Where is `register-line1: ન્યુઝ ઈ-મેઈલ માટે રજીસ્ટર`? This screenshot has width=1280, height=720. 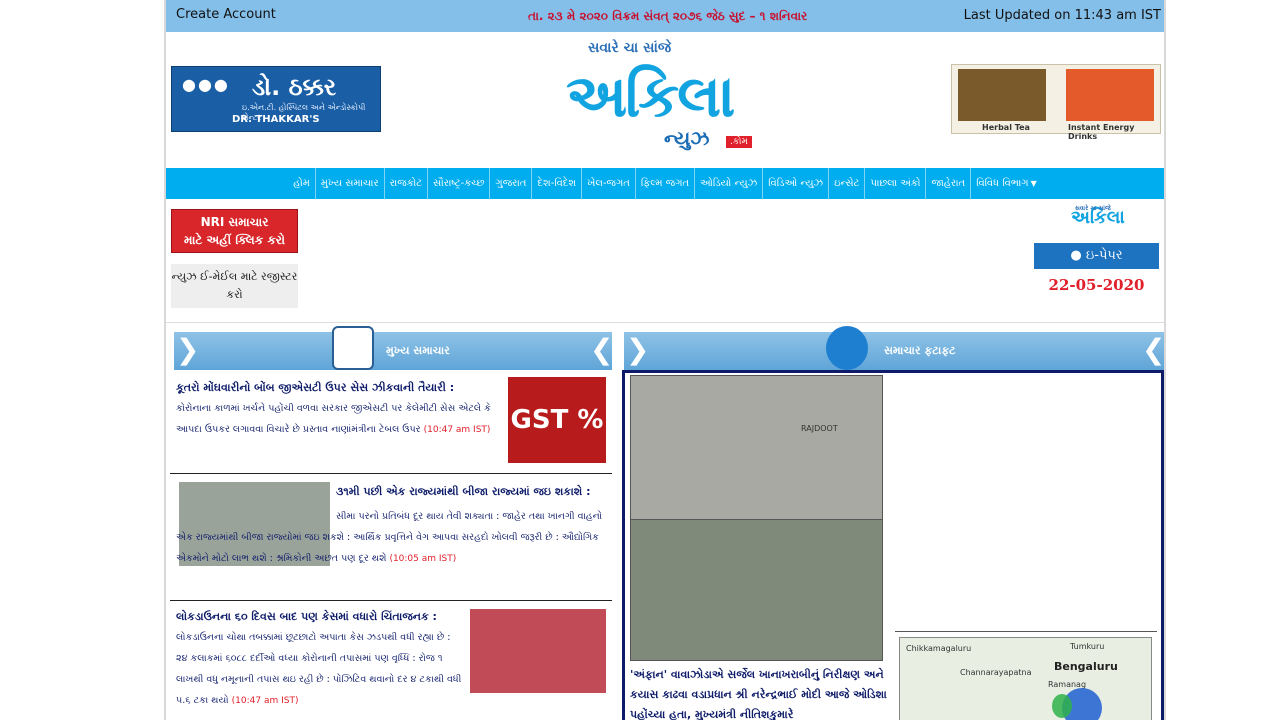 register-line1: ન્યુઝ ઈ-મેઈલ માટે રજીસ્ટર is located at coordinates (234, 276).